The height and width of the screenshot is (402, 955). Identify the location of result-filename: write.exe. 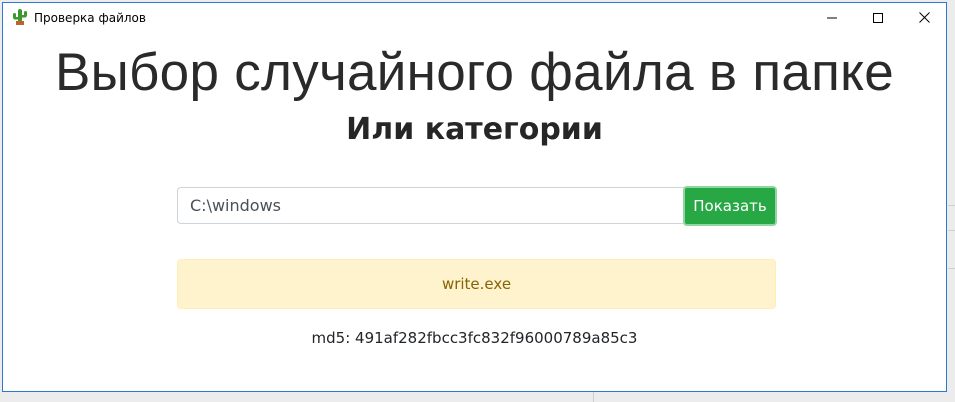
(476, 284).